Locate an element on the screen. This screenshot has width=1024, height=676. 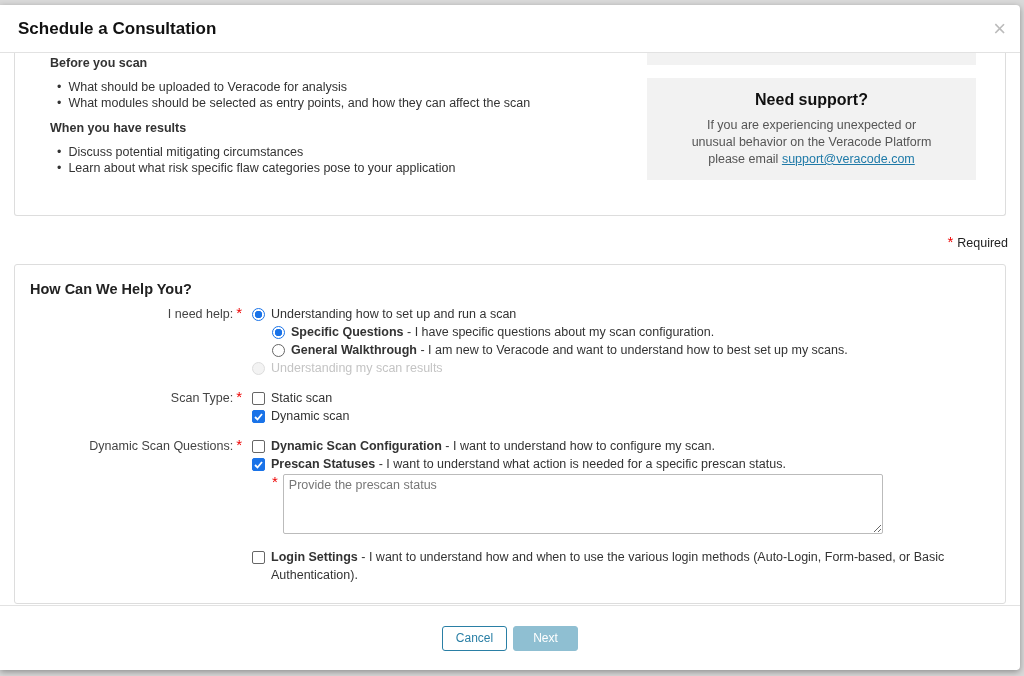
field-label: Dynamic Scan Questions: is located at coordinates (161, 446).